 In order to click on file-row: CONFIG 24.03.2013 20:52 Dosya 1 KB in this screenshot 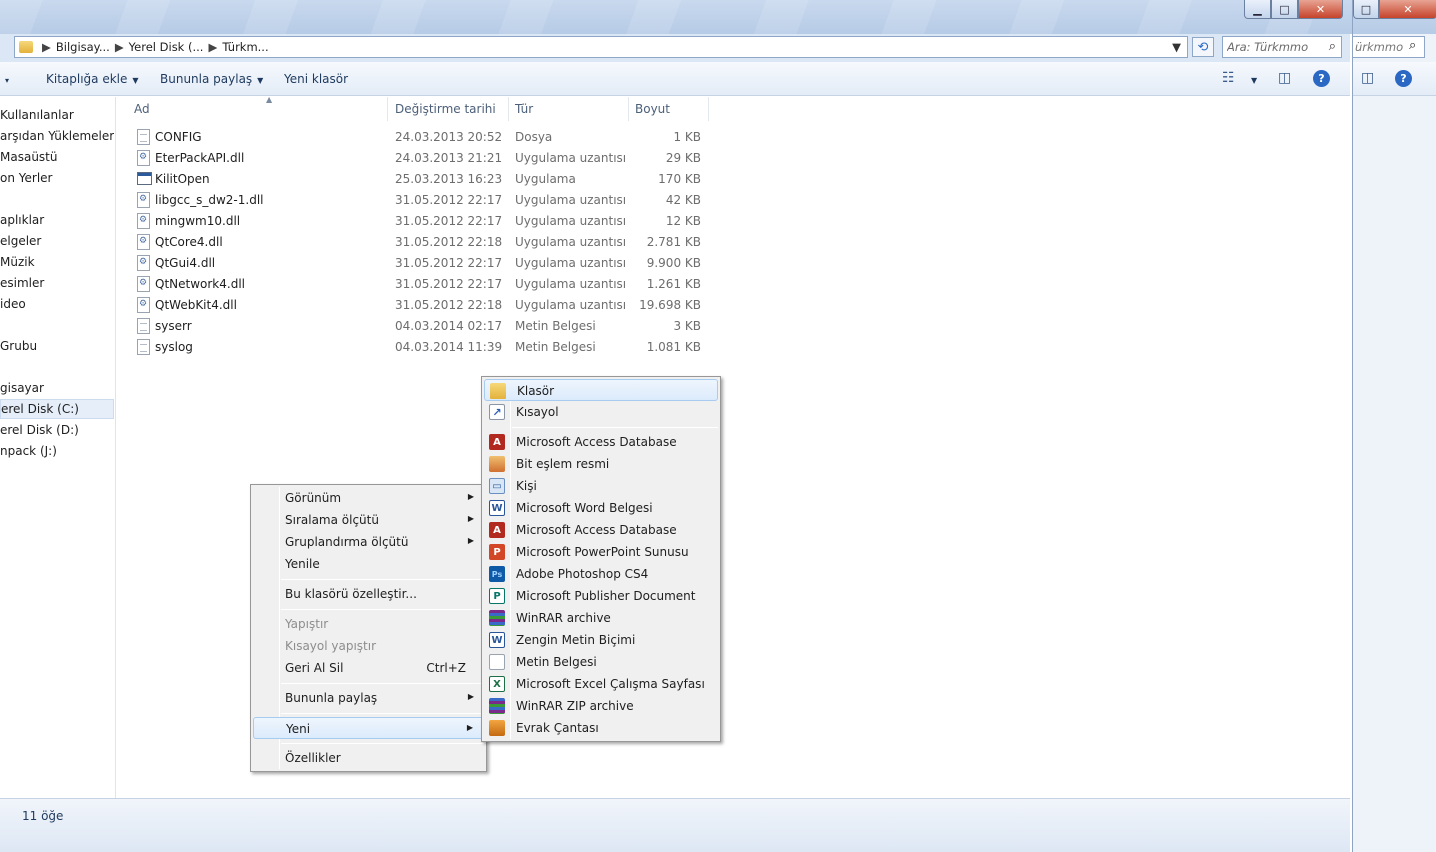, I will do `click(421, 137)`.